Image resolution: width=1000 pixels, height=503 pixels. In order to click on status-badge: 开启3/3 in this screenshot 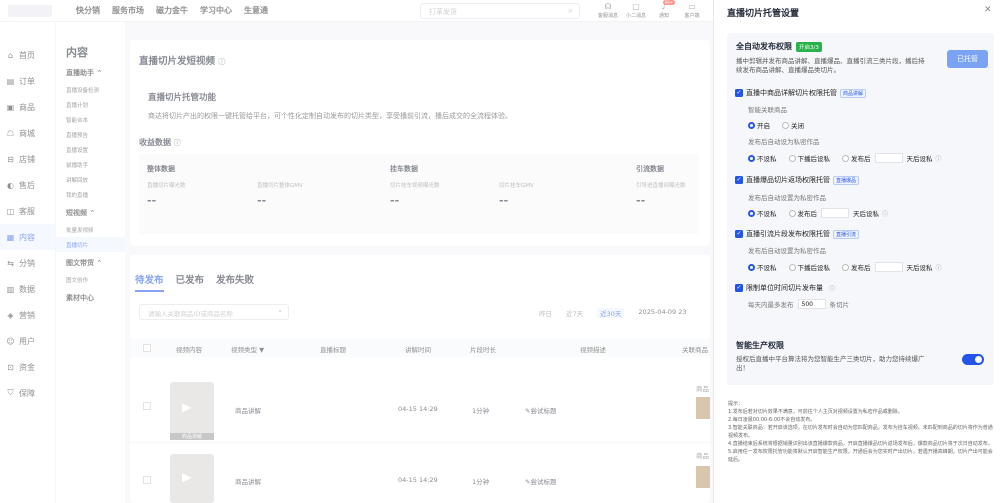, I will do `click(809, 46)`.